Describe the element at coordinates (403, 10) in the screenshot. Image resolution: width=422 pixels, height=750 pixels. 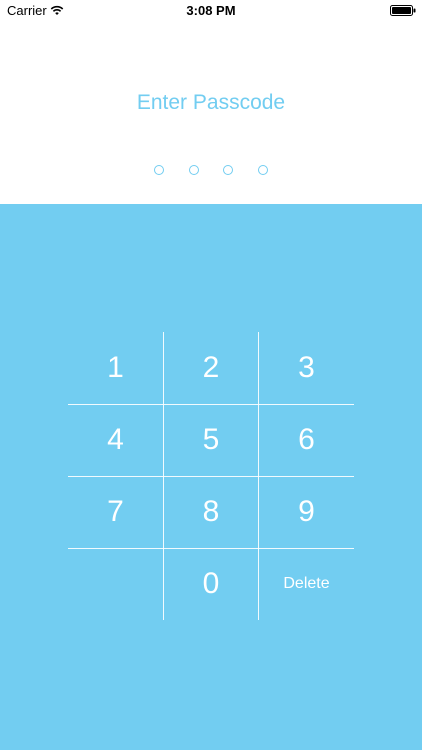
I see `battery-icon` at that location.